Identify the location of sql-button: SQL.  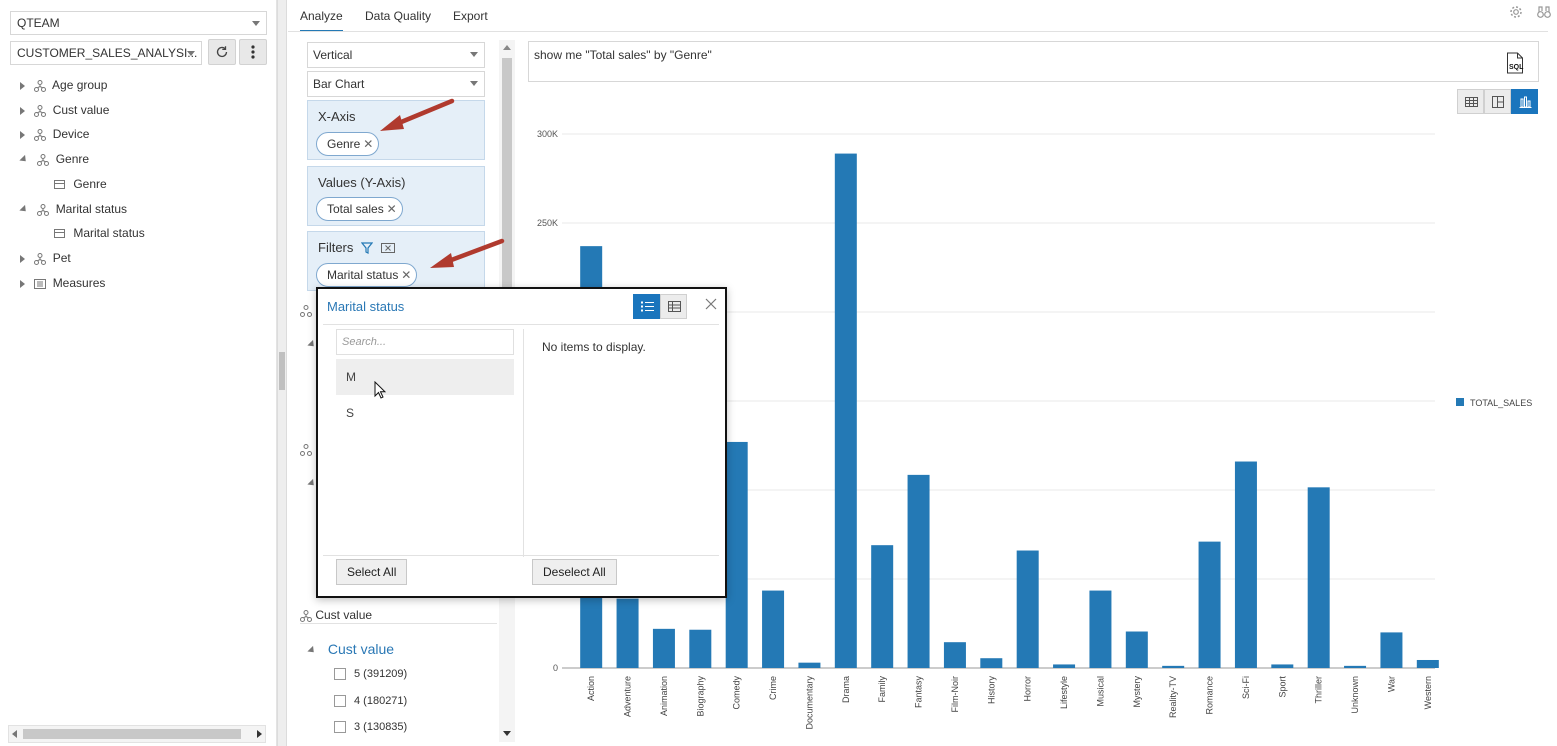
(1516, 63).